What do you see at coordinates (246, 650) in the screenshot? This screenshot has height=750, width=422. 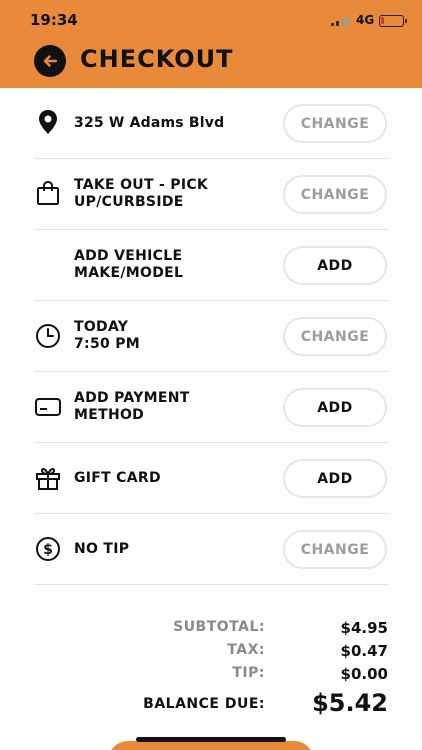 I see `tax-label: TAX:` at bounding box center [246, 650].